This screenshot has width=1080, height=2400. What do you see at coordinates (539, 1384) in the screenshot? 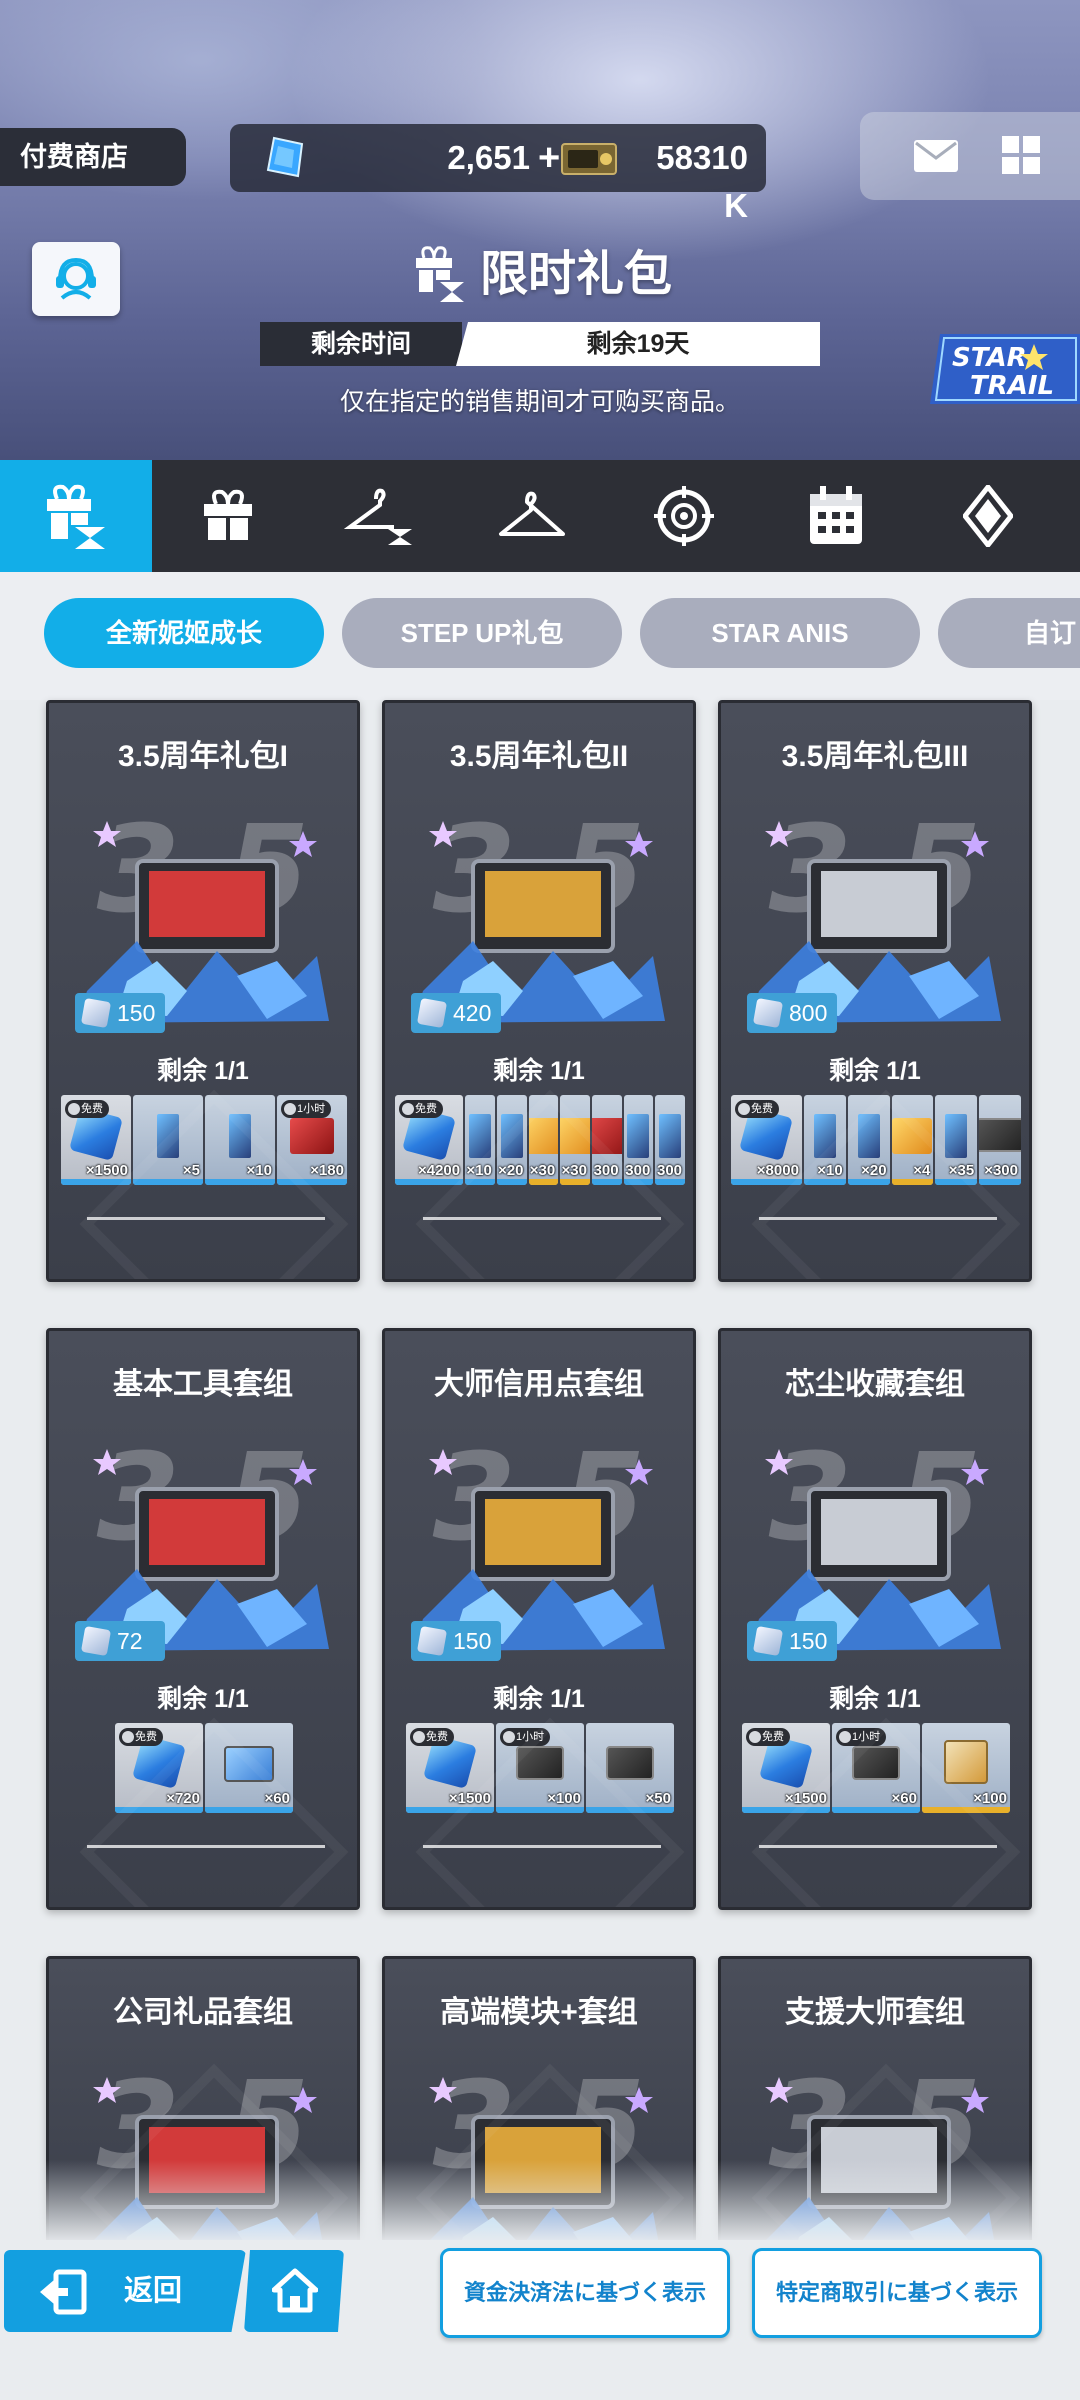
I see `package-title: 大师信用点套组` at bounding box center [539, 1384].